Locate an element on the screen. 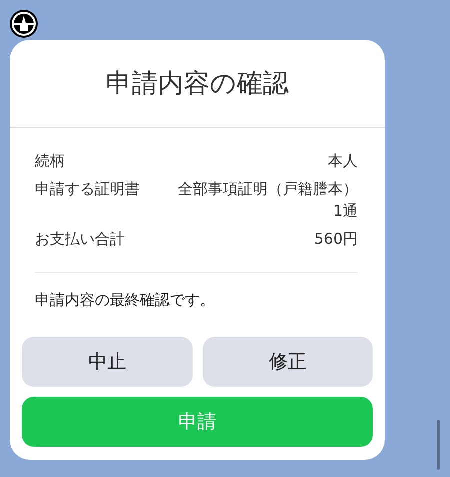 The width and height of the screenshot is (450, 477). row-label: 申請する証明書 is located at coordinates (87, 189).